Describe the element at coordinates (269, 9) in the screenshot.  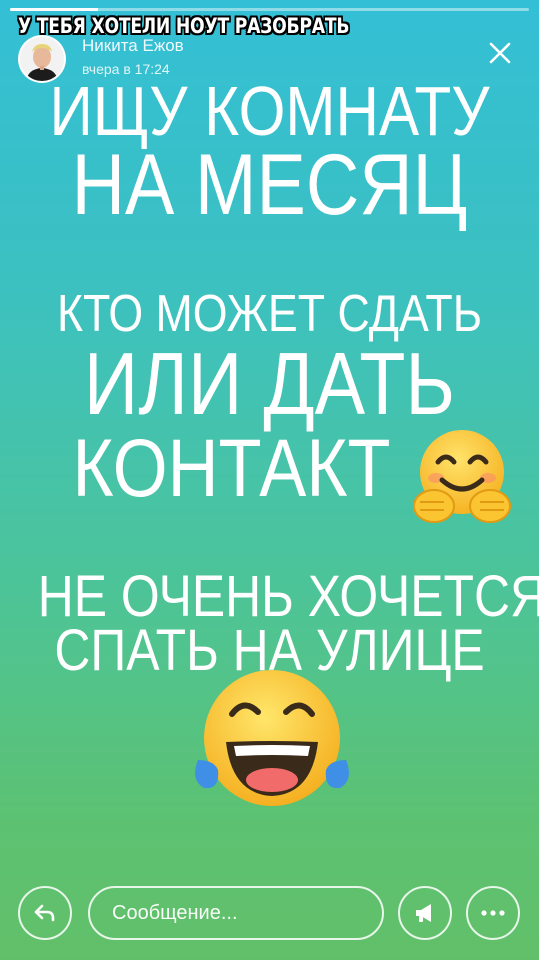
I see `story-progress-bar` at that location.